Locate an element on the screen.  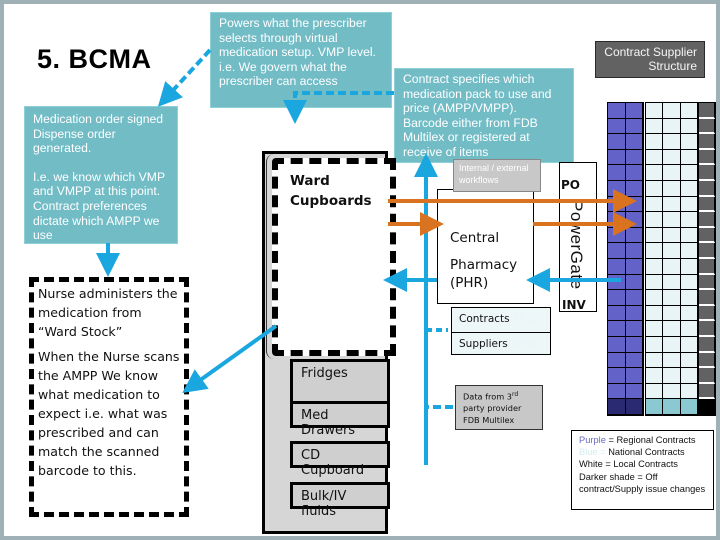
arrow-powers-to-order is located at coordinates (184, 77).